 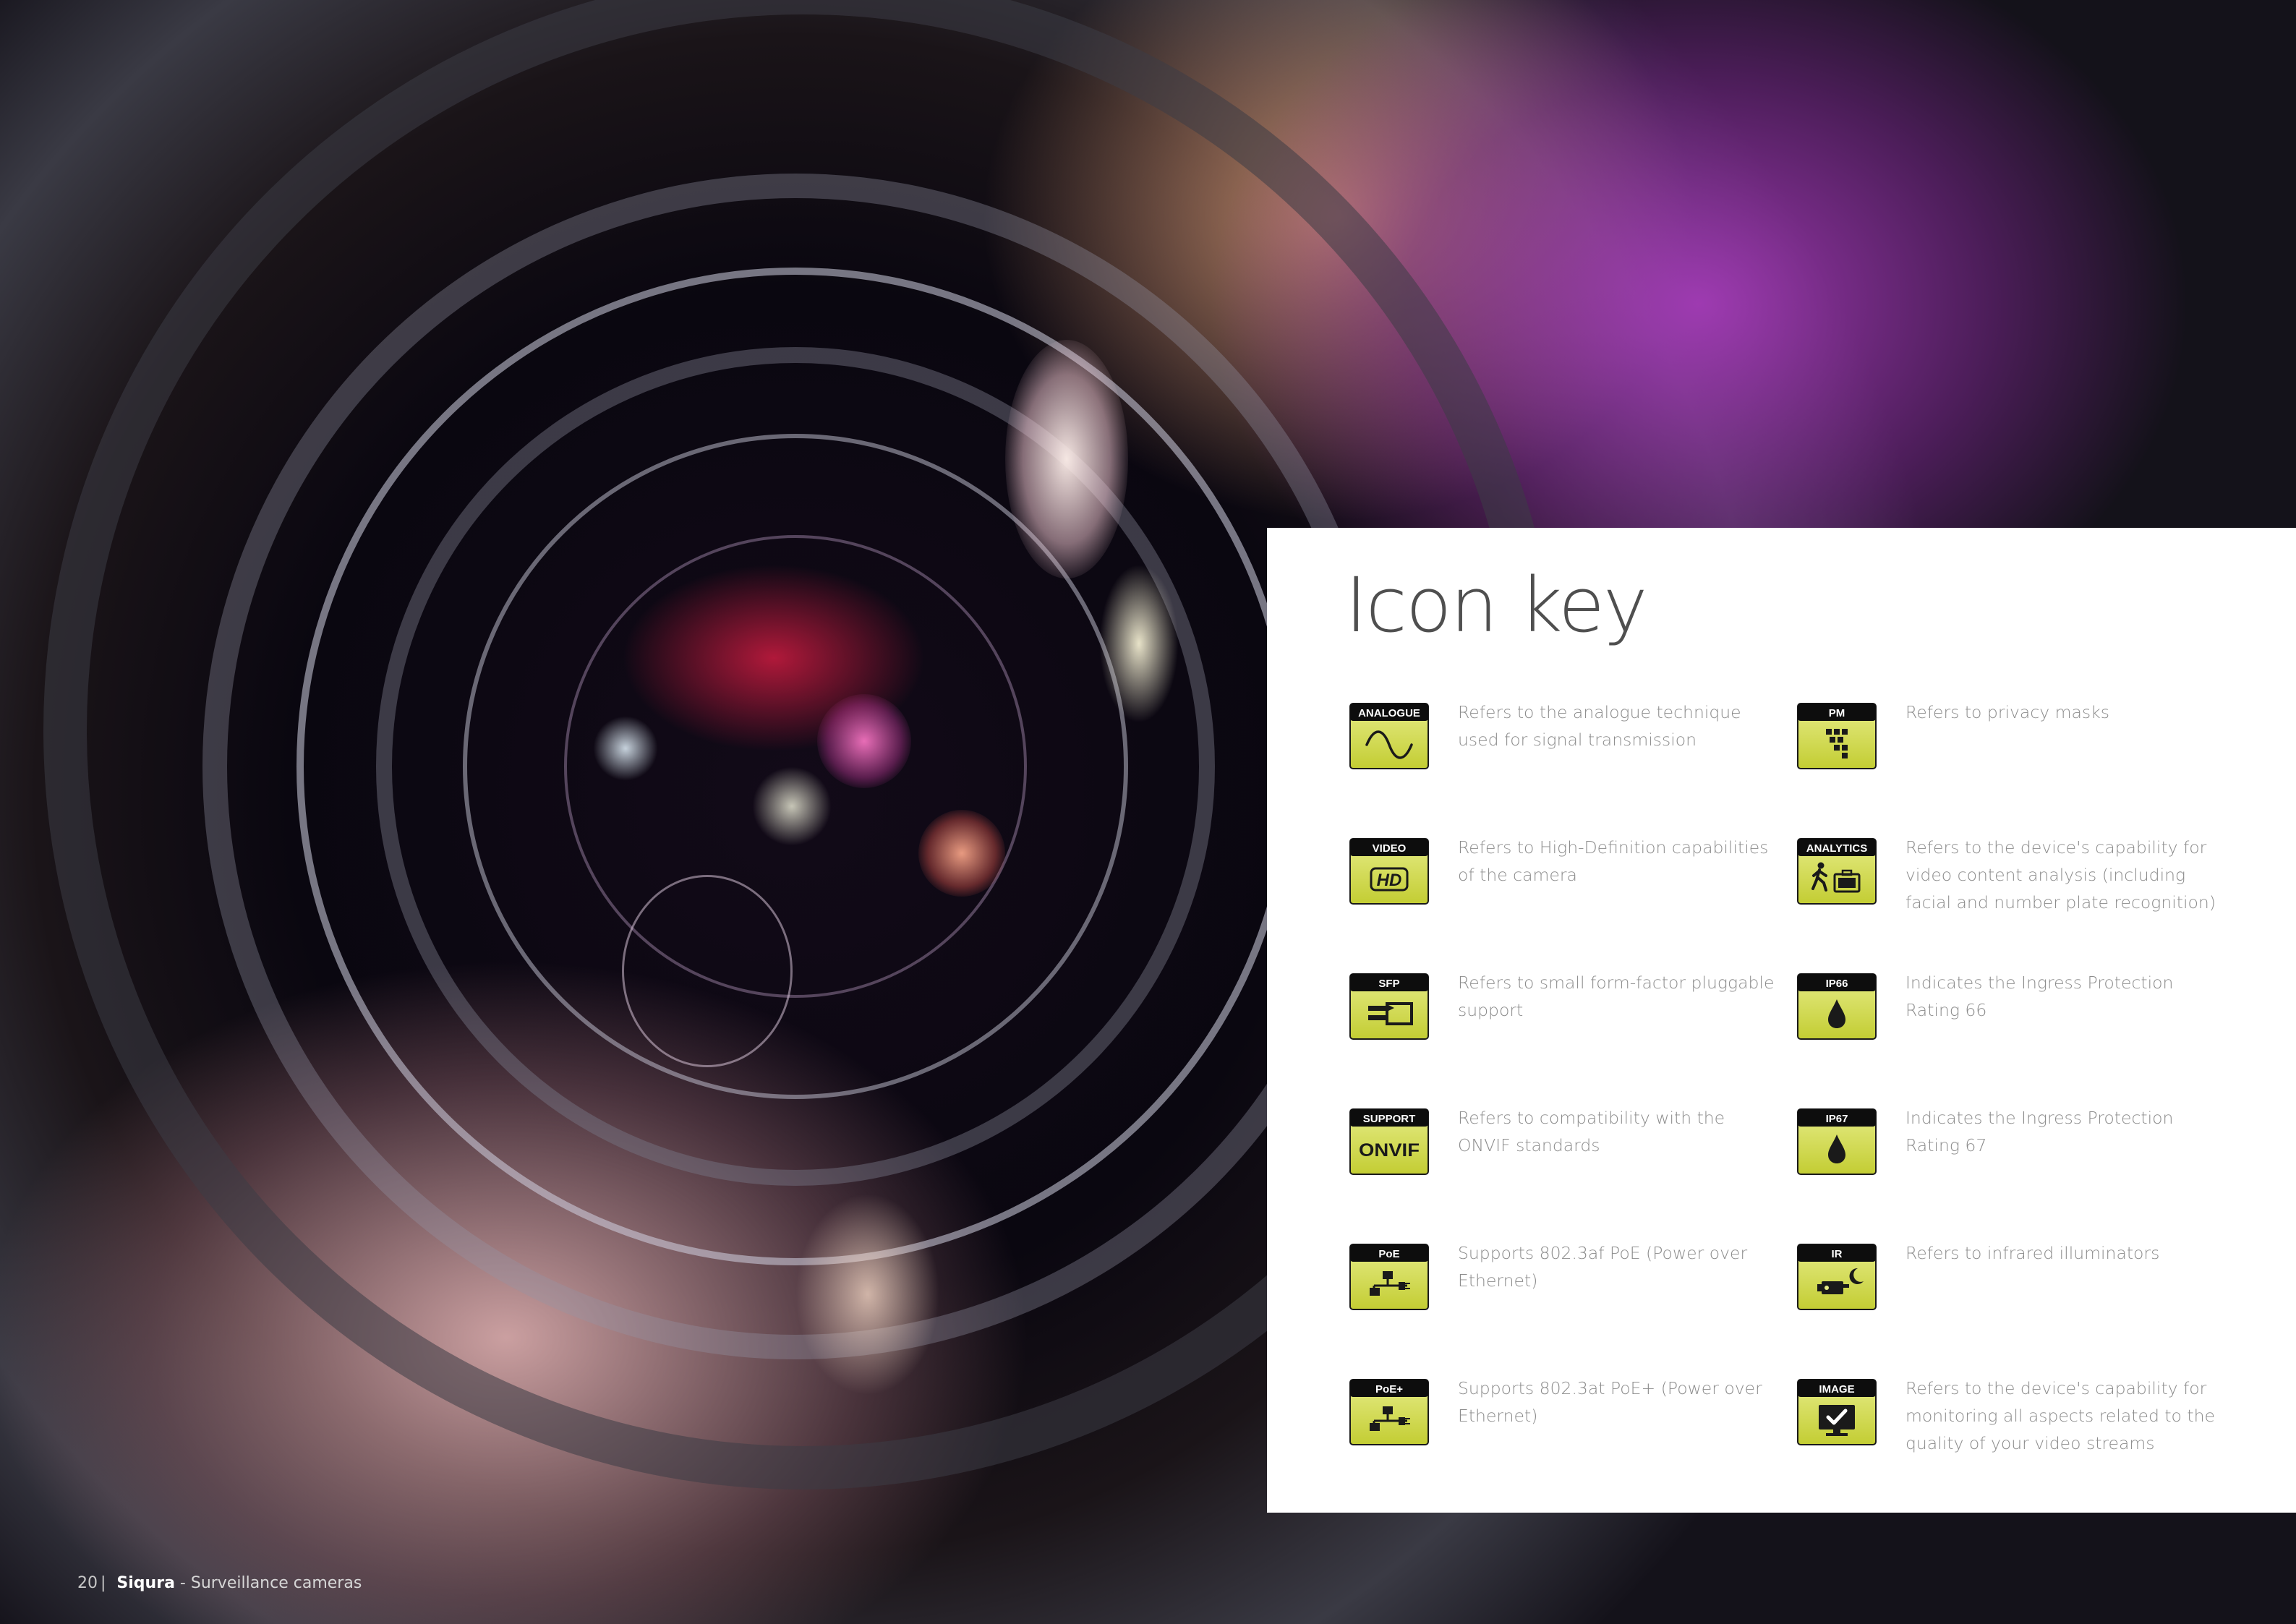 I want to click on page-footer: 20 | Siqura - Surveillance cameras, so click(x=219, y=1583).